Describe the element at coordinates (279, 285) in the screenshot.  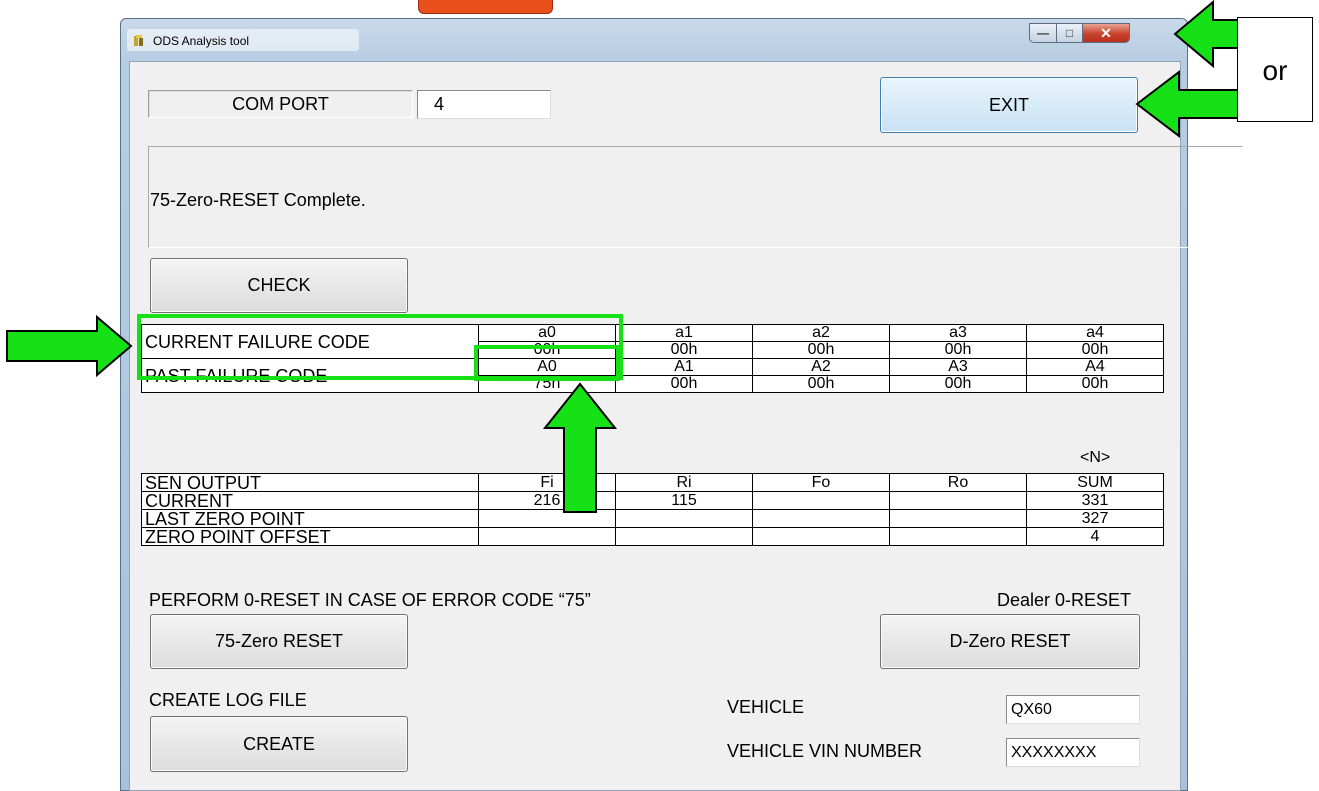
I see `check-button: CHECK` at that location.